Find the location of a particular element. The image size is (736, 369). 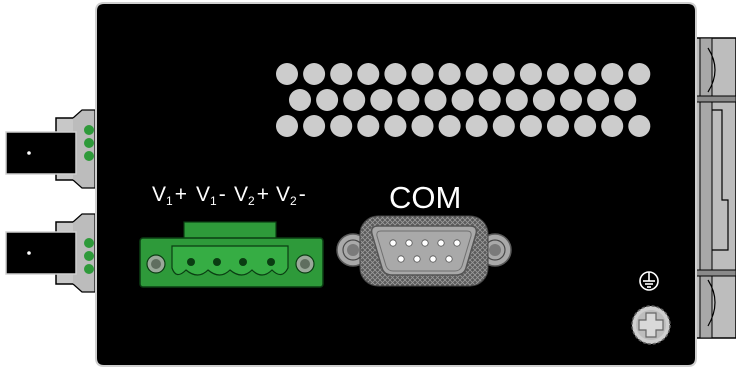

ground-screw is located at coordinates (651, 325).